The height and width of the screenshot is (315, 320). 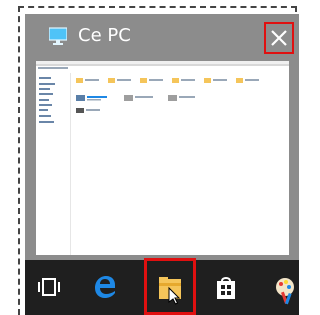 What do you see at coordinates (104, 35) in the screenshot?
I see `window-title: Ce PC` at bounding box center [104, 35].